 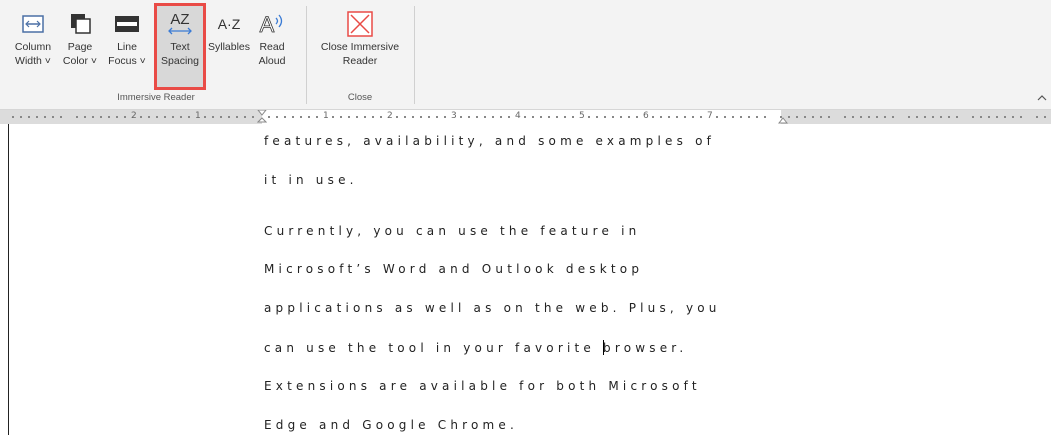 I want to click on line-focus-button: Line Focus ˅, so click(x=127, y=47).